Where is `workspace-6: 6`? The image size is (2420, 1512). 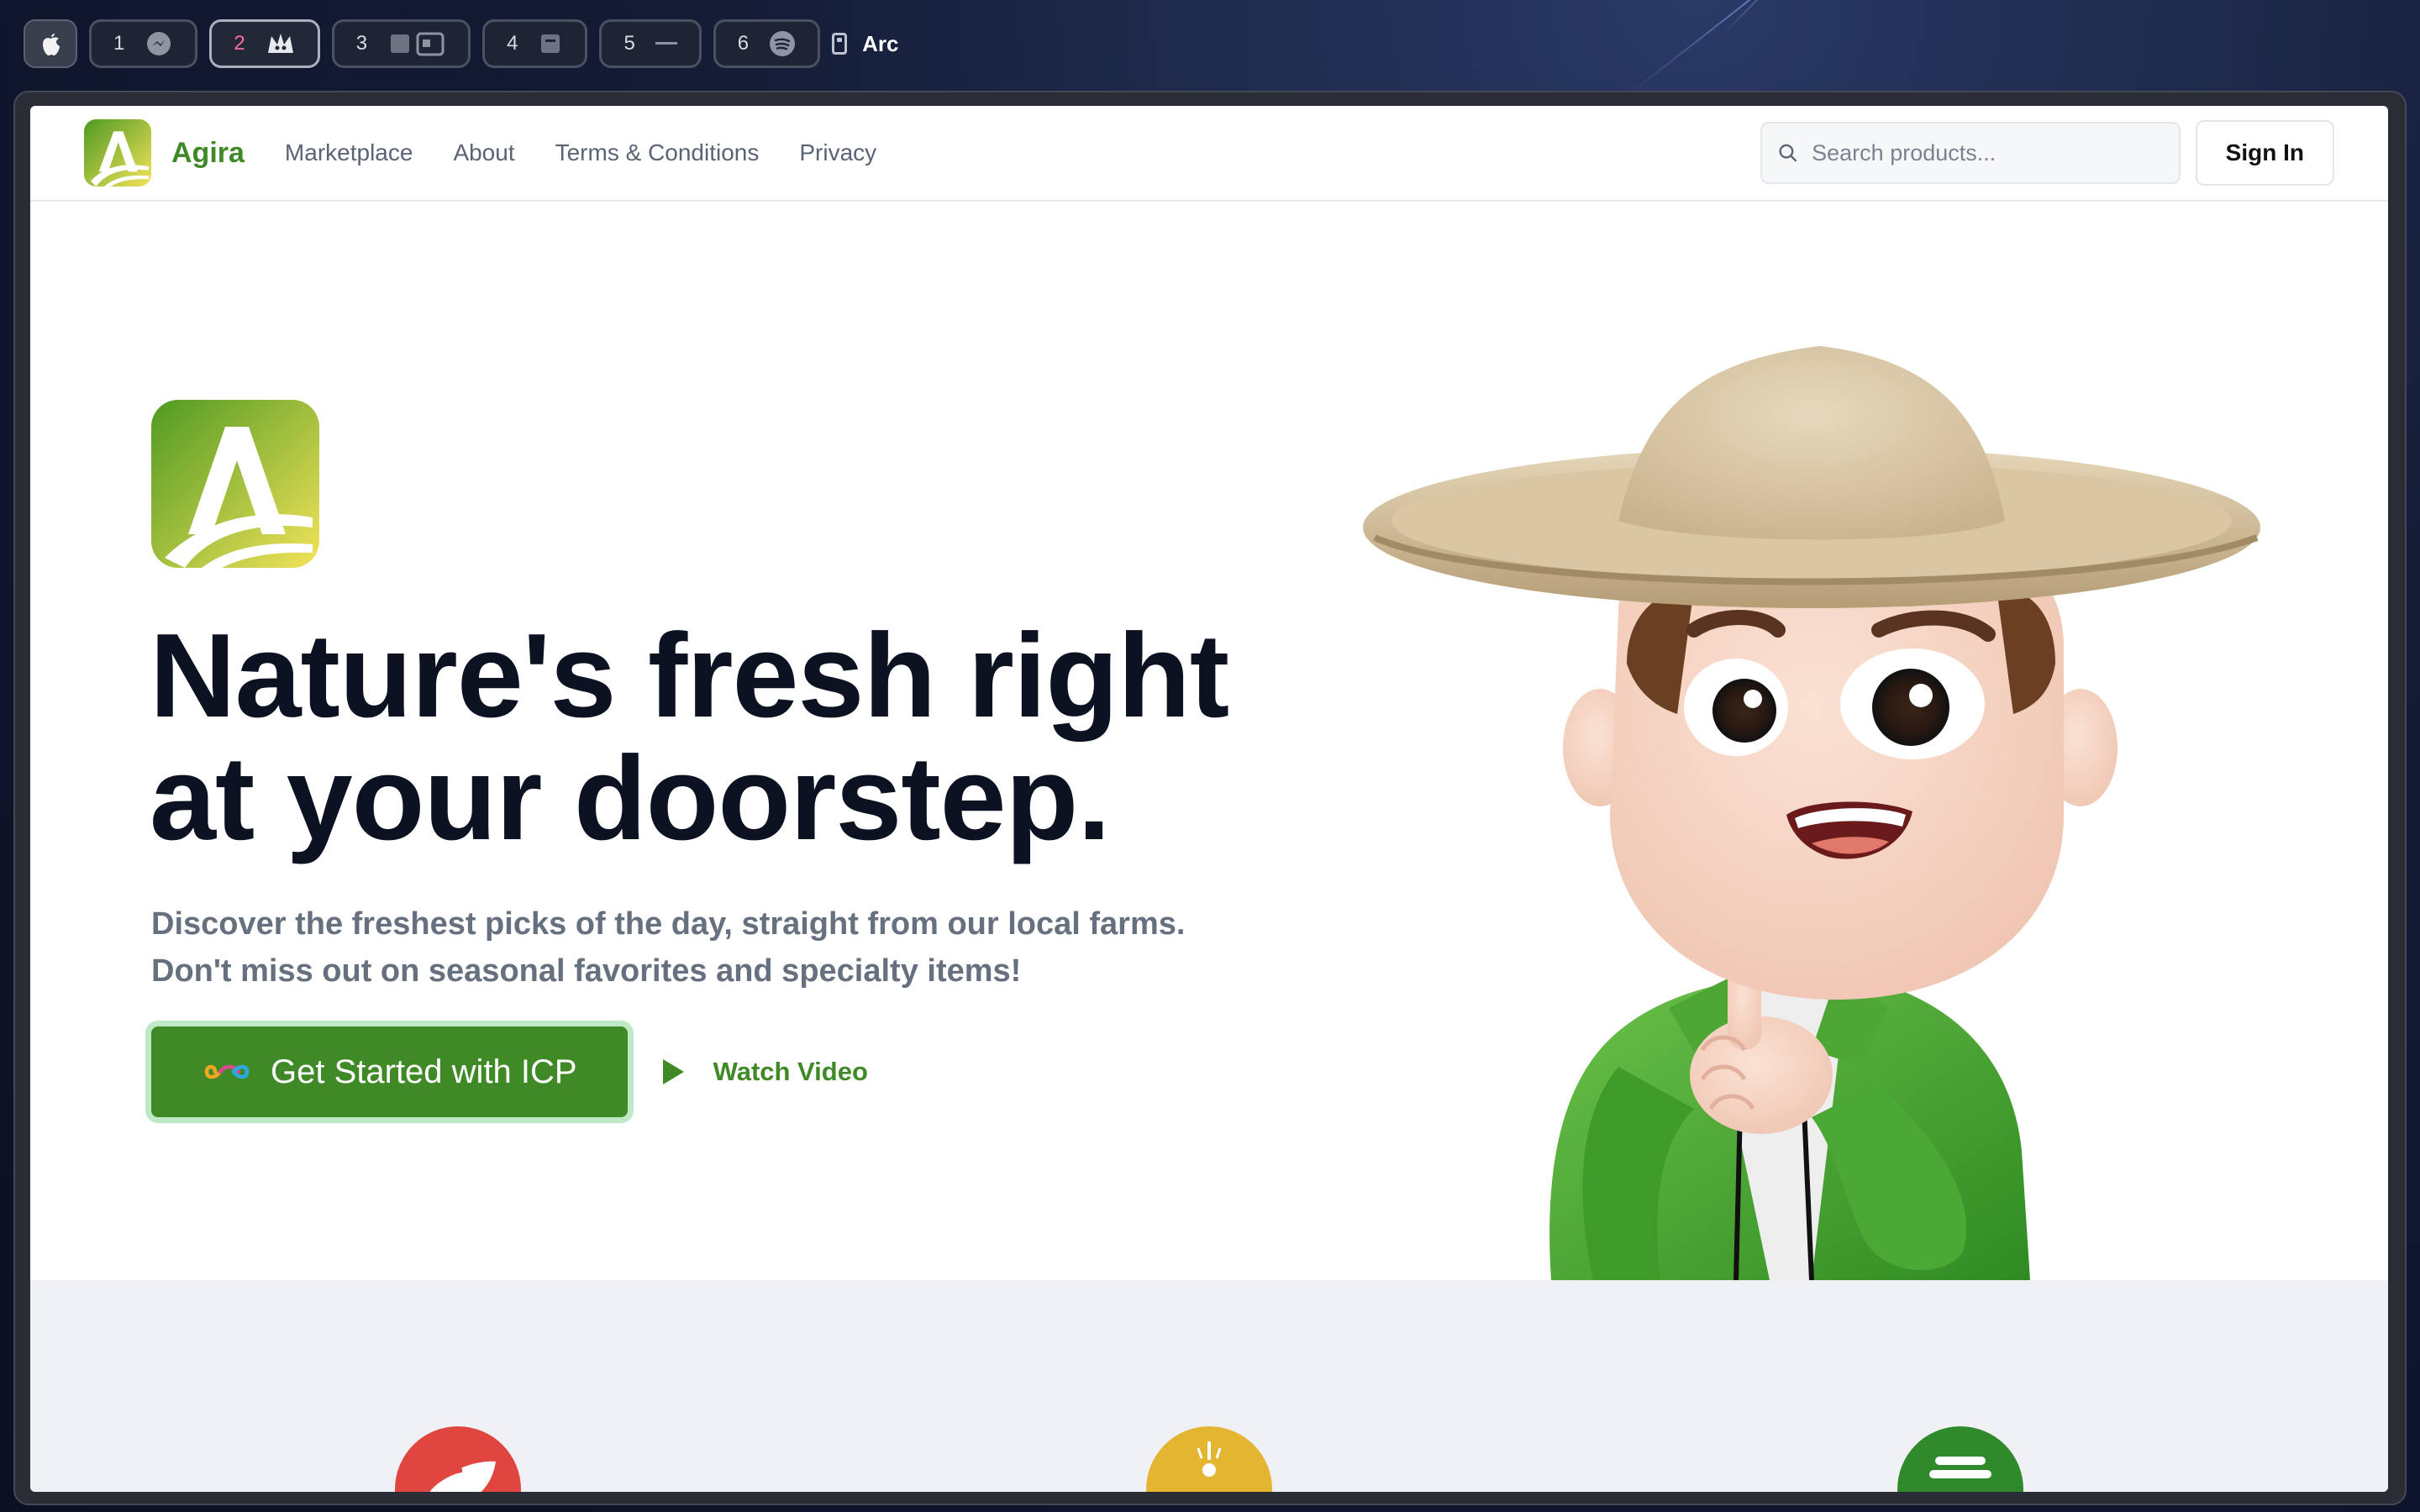
workspace-6: 6 is located at coordinates (767, 43).